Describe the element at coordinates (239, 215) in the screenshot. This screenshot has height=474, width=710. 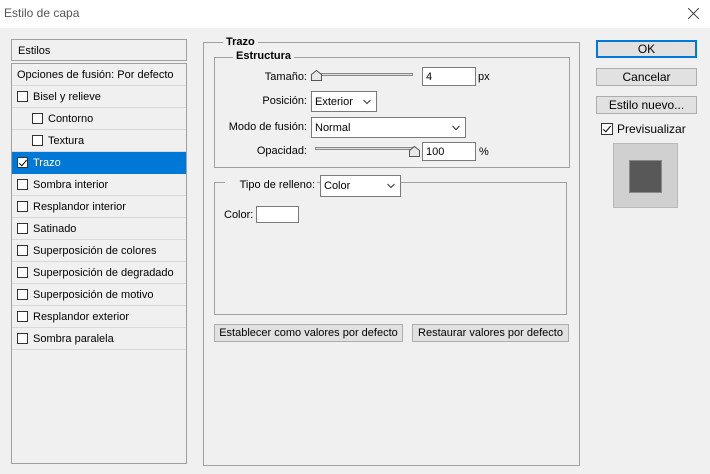
I see `color-label: Color:` at that location.